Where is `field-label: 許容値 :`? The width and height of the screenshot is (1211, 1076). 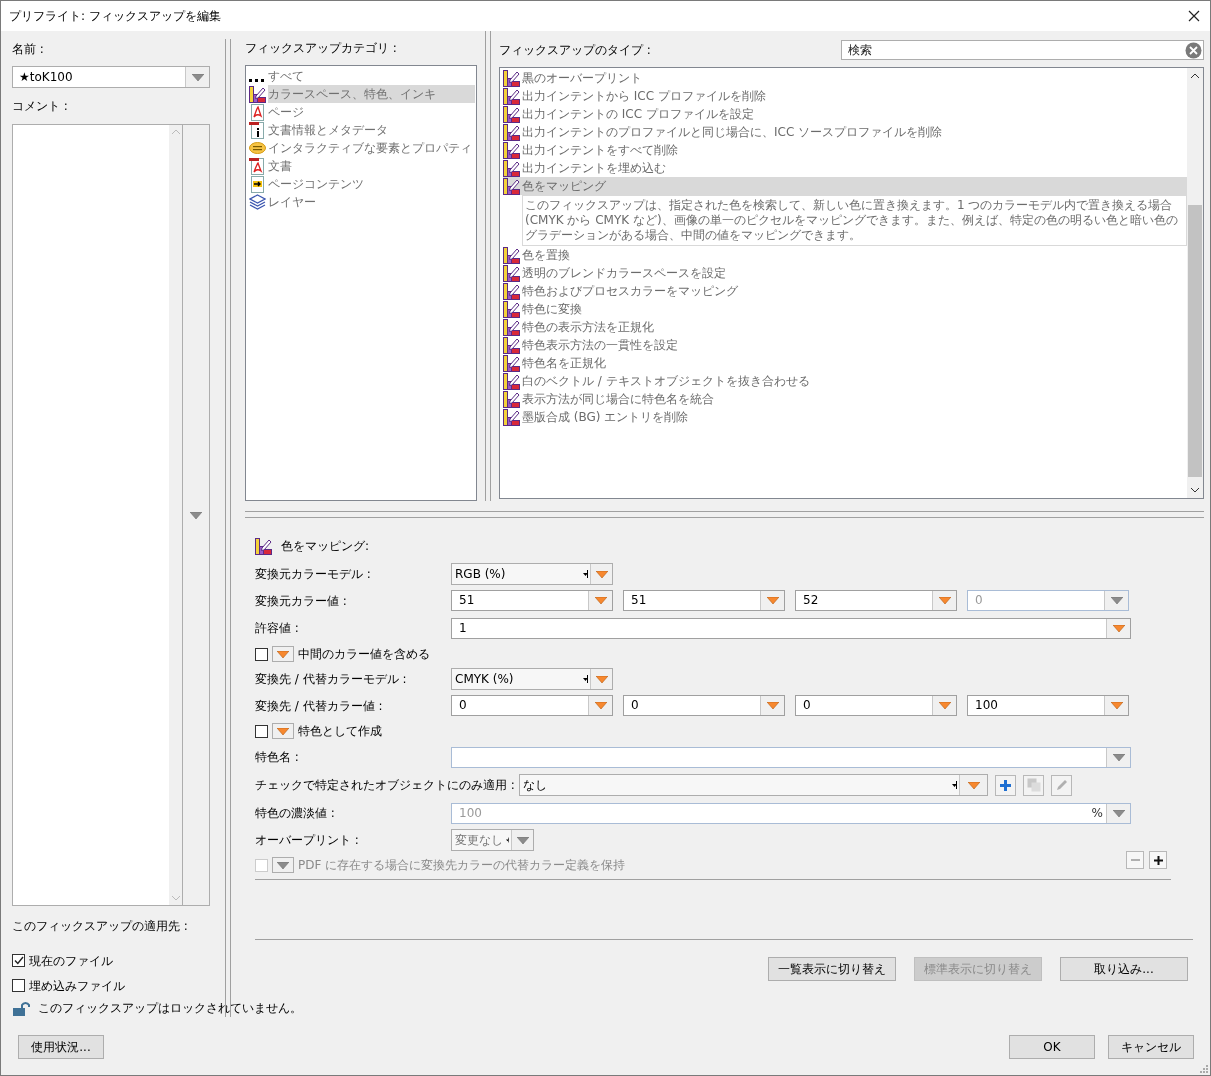
field-label: 許容値 : is located at coordinates (277, 628).